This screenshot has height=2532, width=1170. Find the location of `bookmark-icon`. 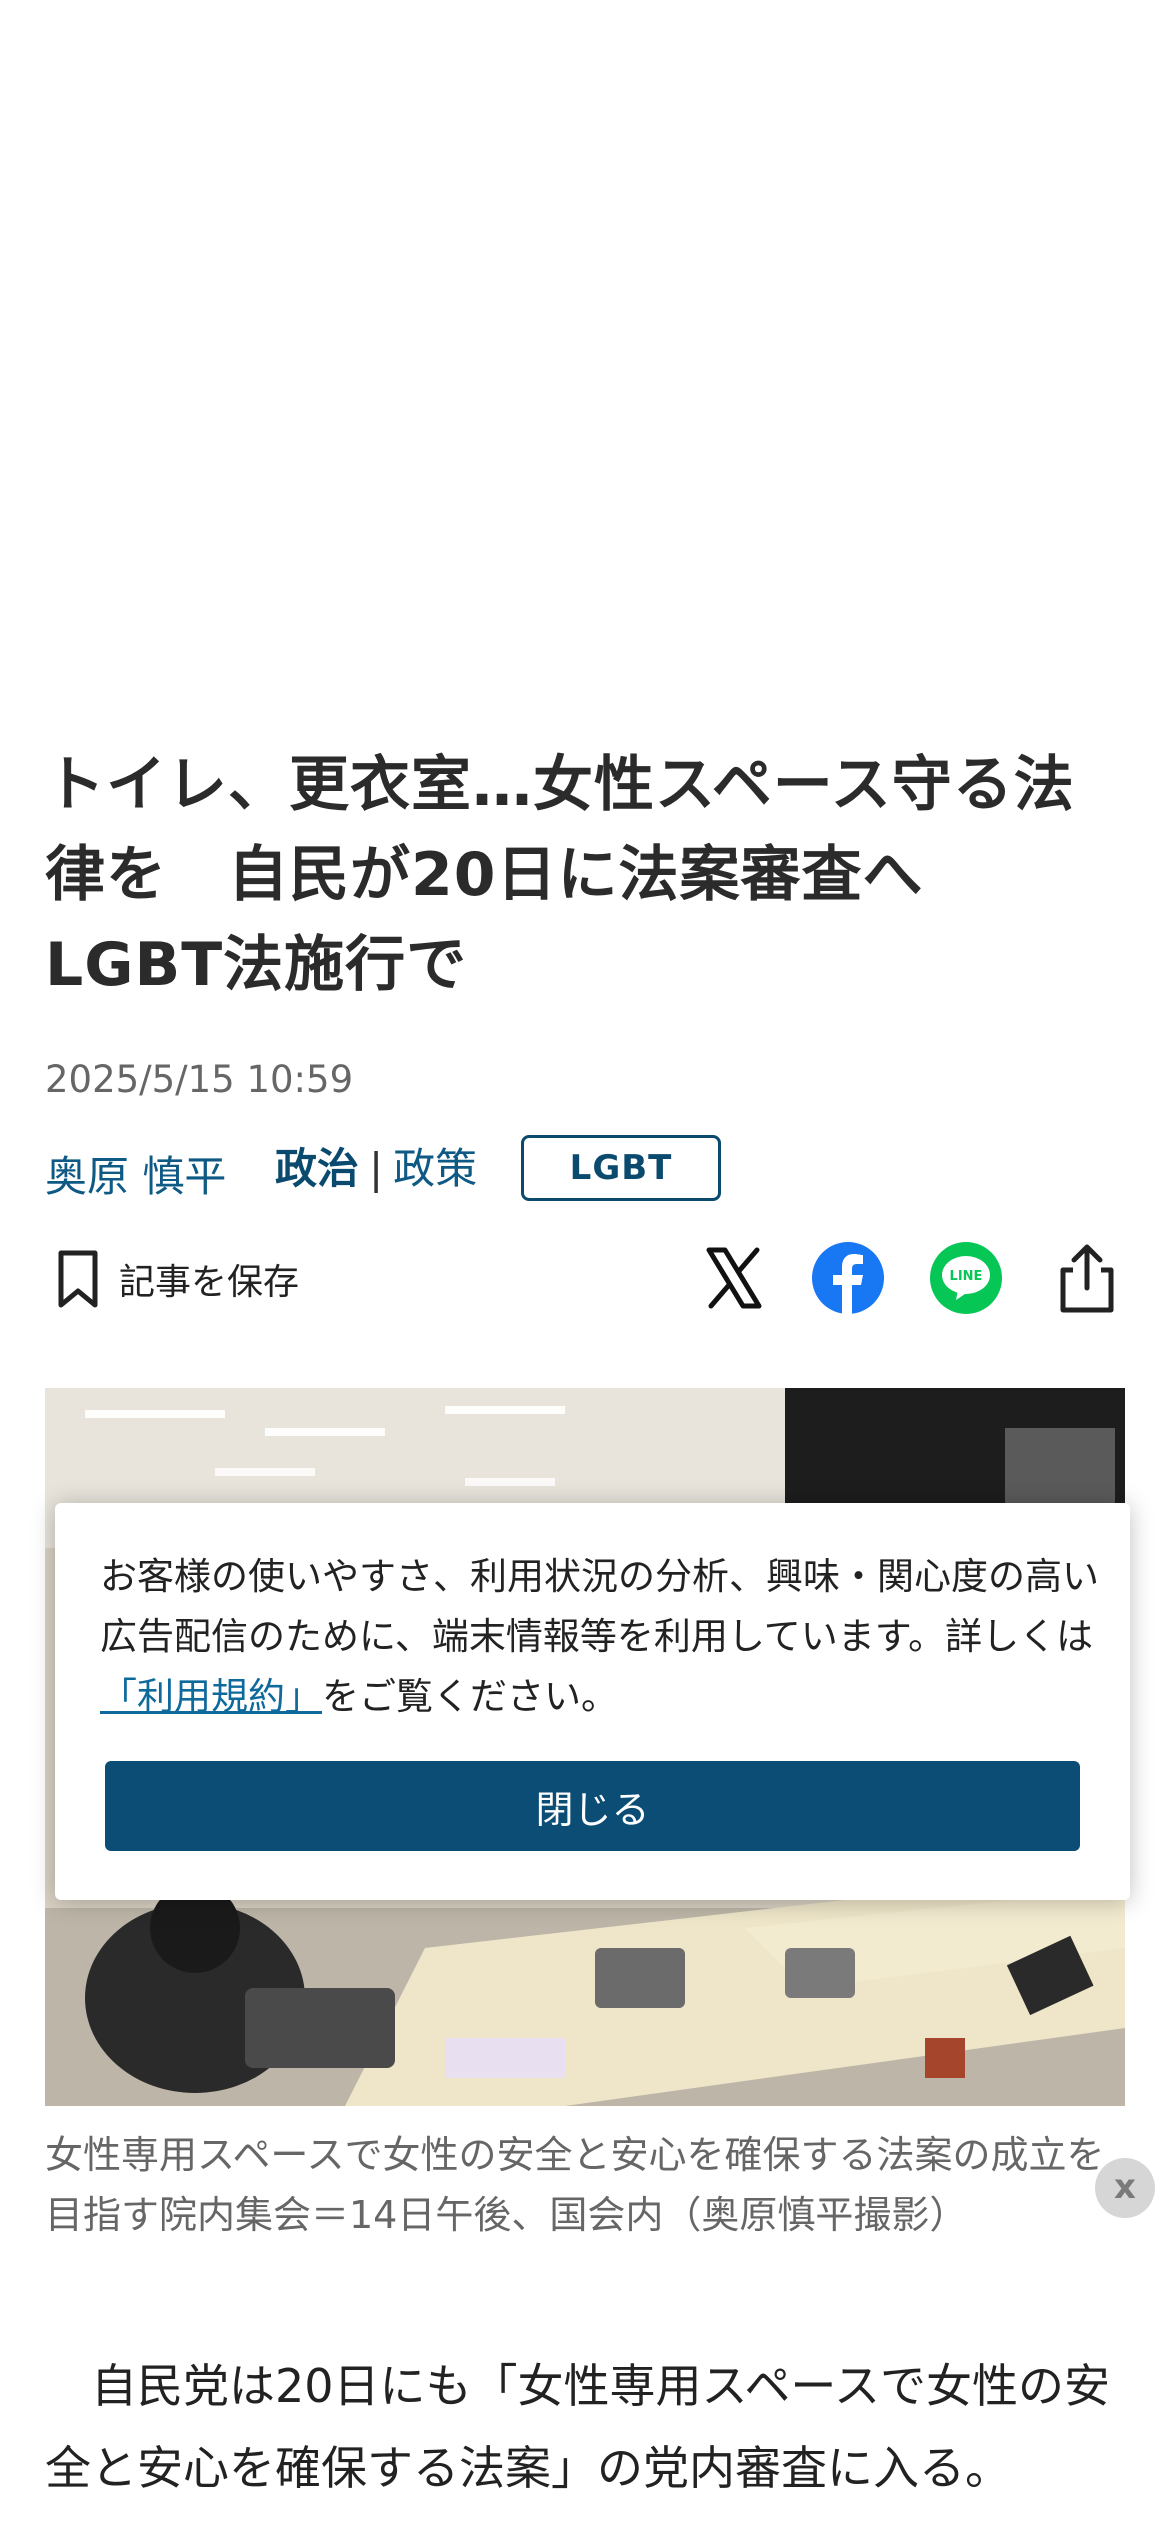

bookmark-icon is located at coordinates (78, 1279).